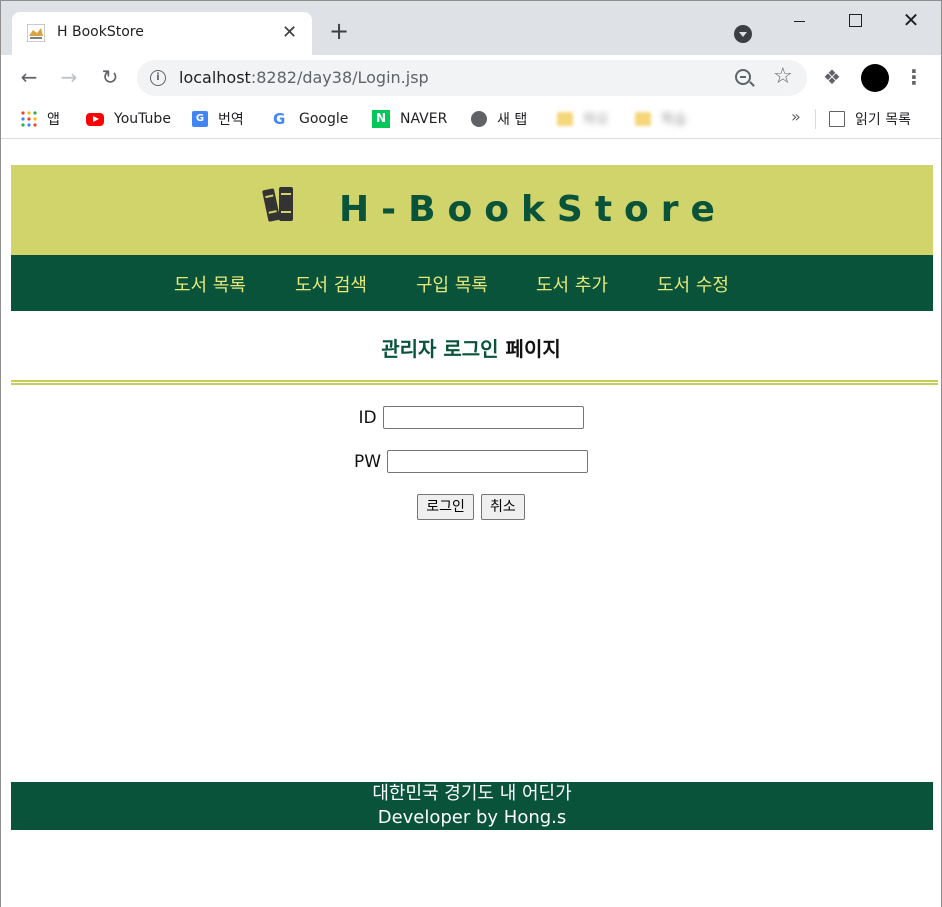  Describe the element at coordinates (533, 209) in the screenshot. I see `site-title: H-BookStore` at that location.